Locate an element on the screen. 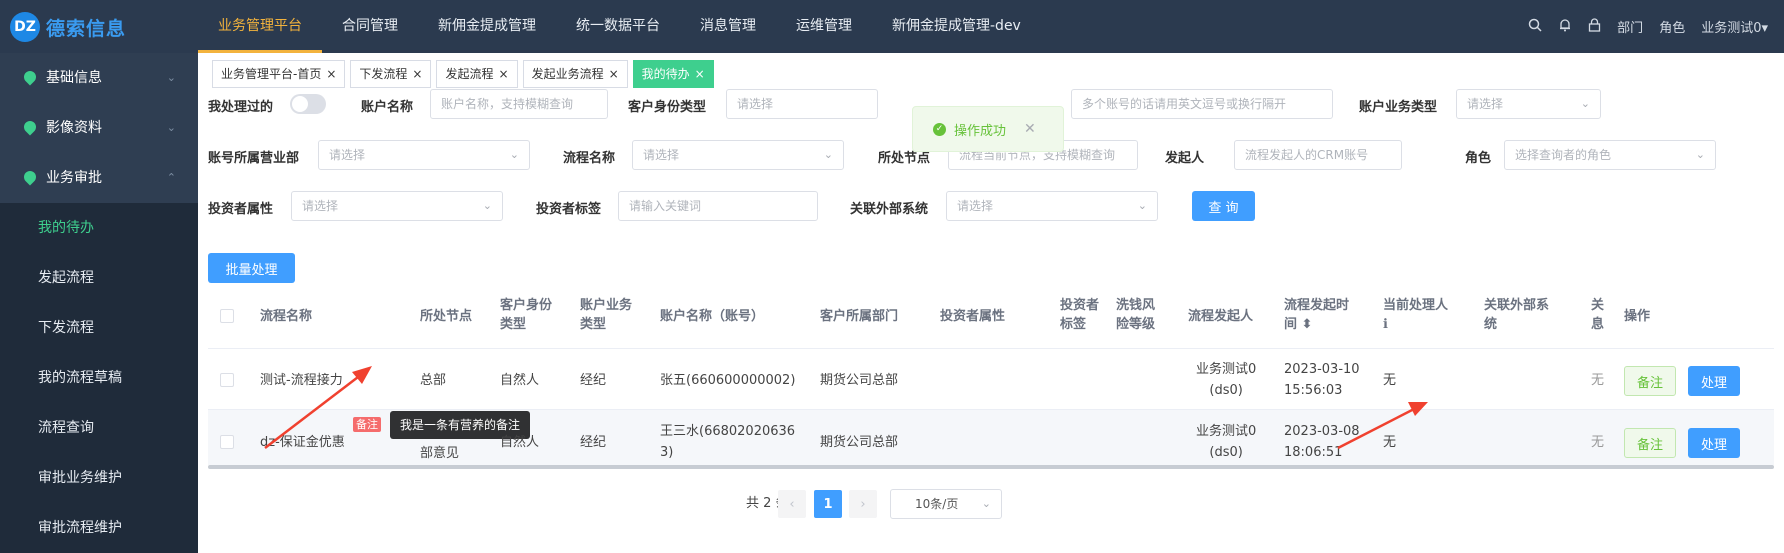  success-toast: ✓ 操作成功 ✕ is located at coordinates (988, 129).